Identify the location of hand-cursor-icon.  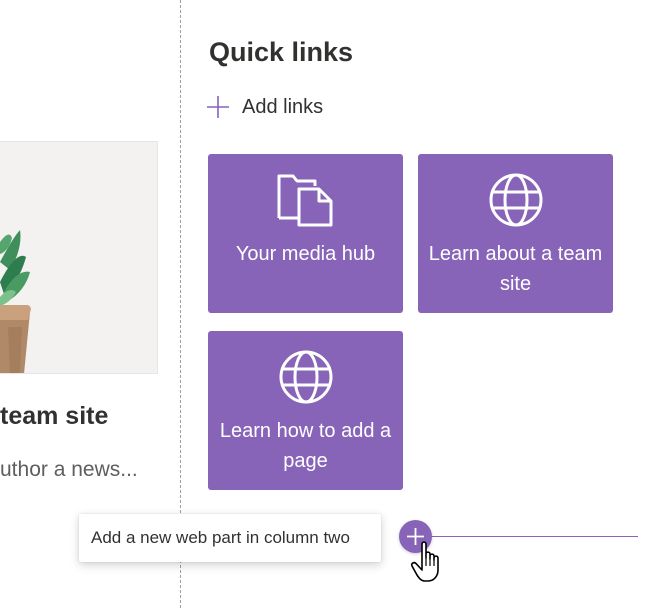
(424, 561).